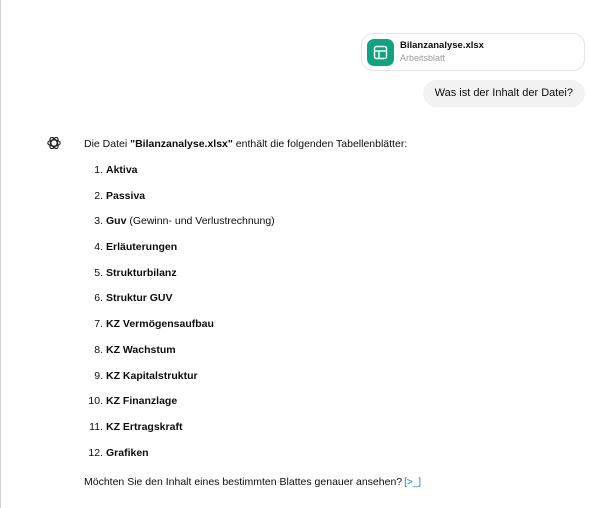  I want to click on list-item: 9. KZ Kapitalstruktur, so click(329, 381).